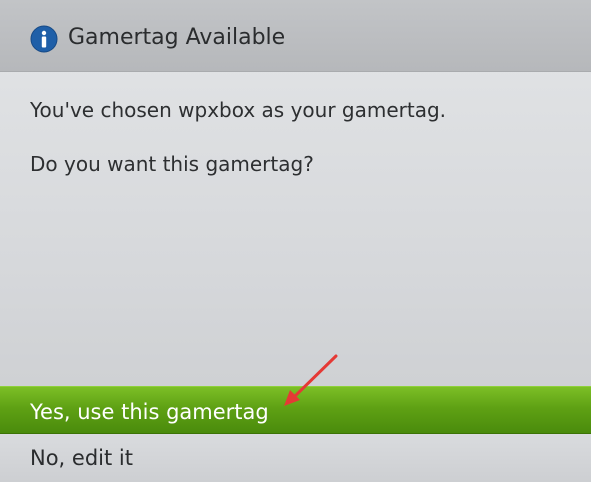  I want to click on message-chosen-gamertag: You've chosen wpxbox as your gamertag., so click(238, 110).